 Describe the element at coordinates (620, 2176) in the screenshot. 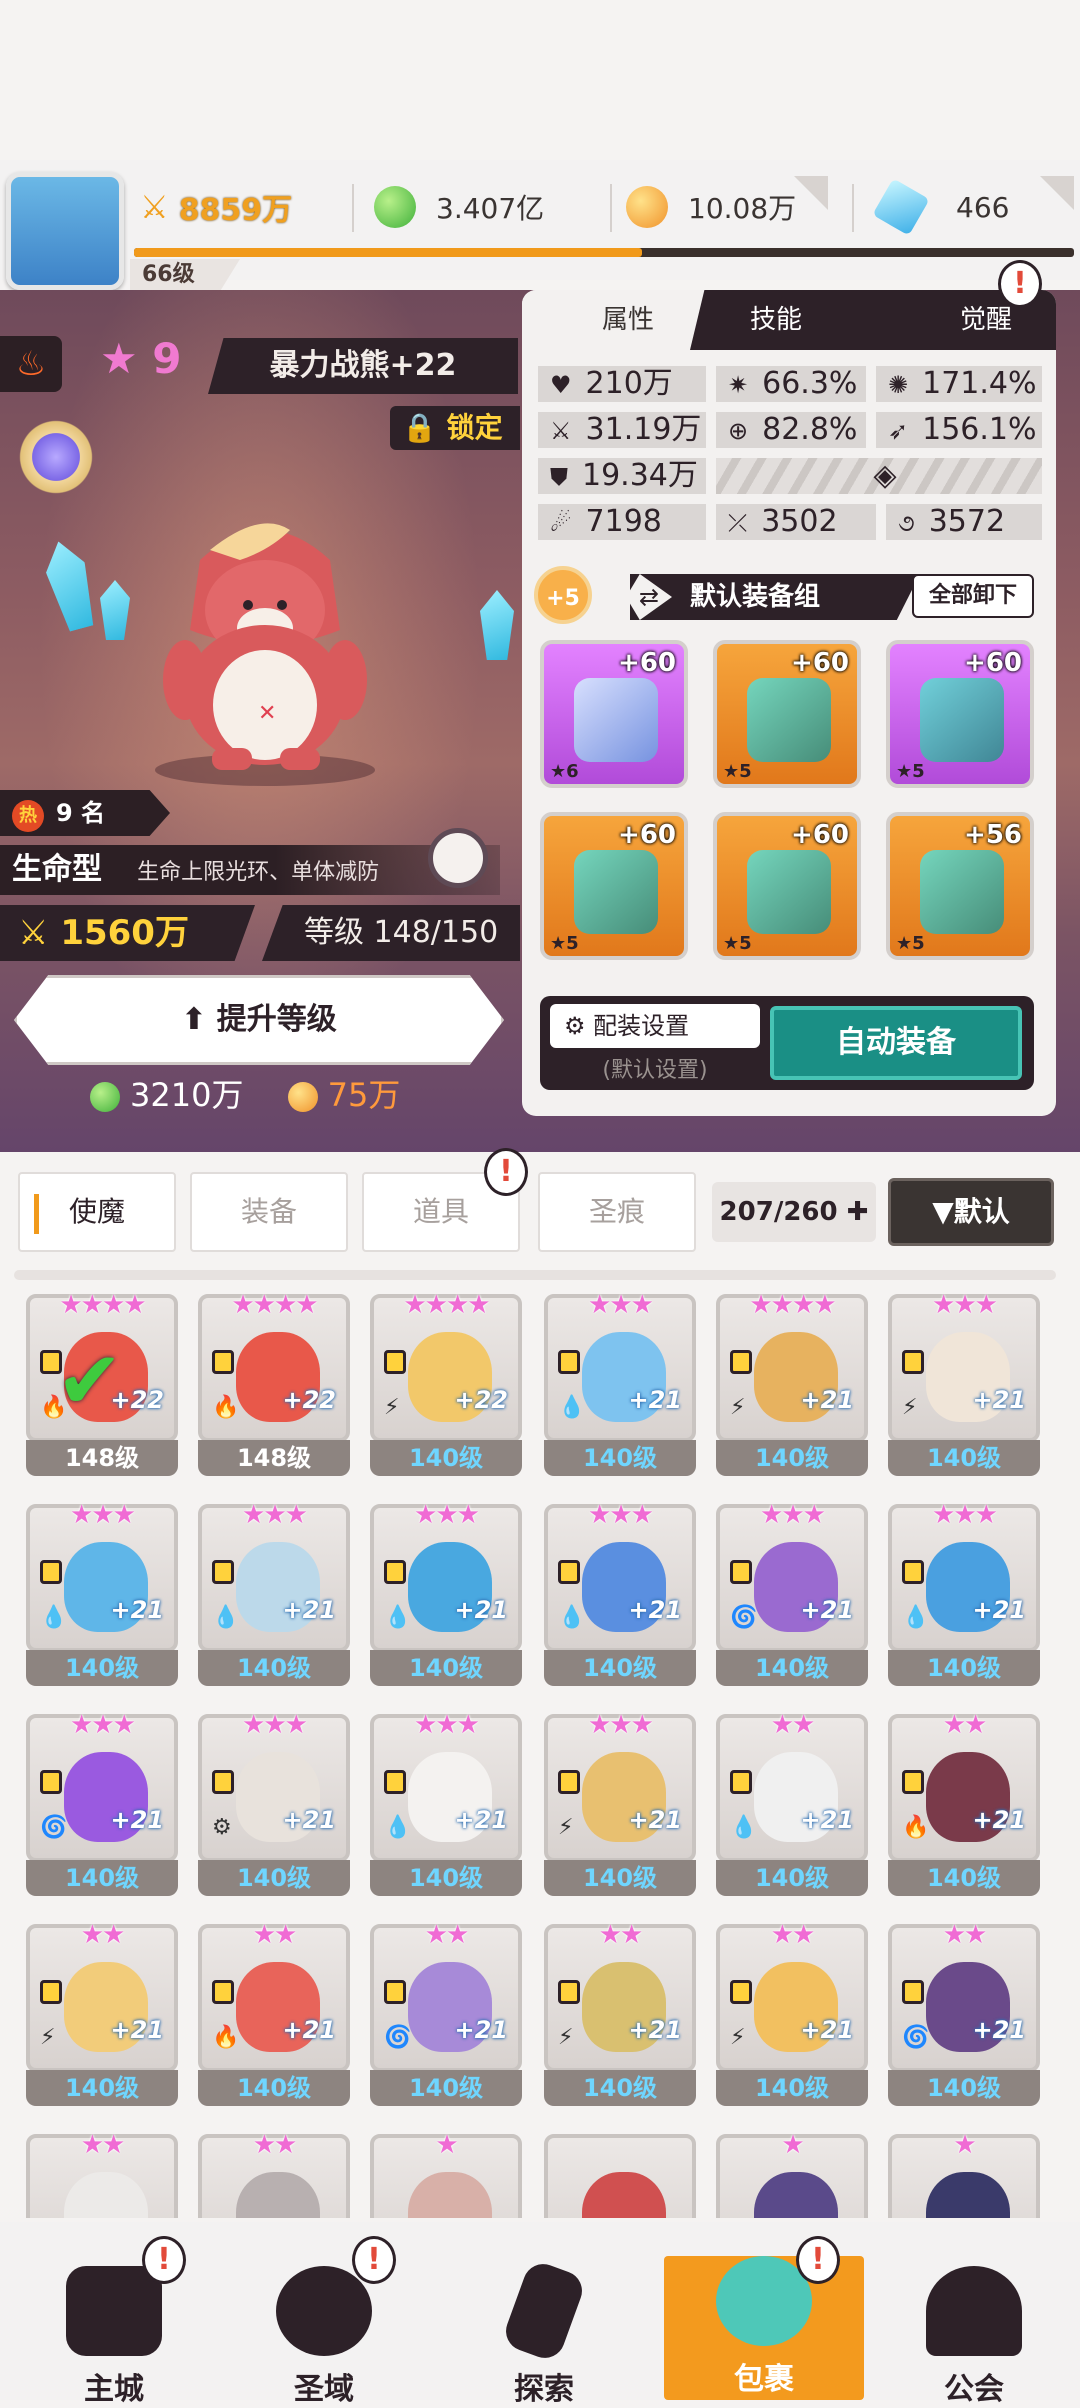

I see `familiar-card` at that location.